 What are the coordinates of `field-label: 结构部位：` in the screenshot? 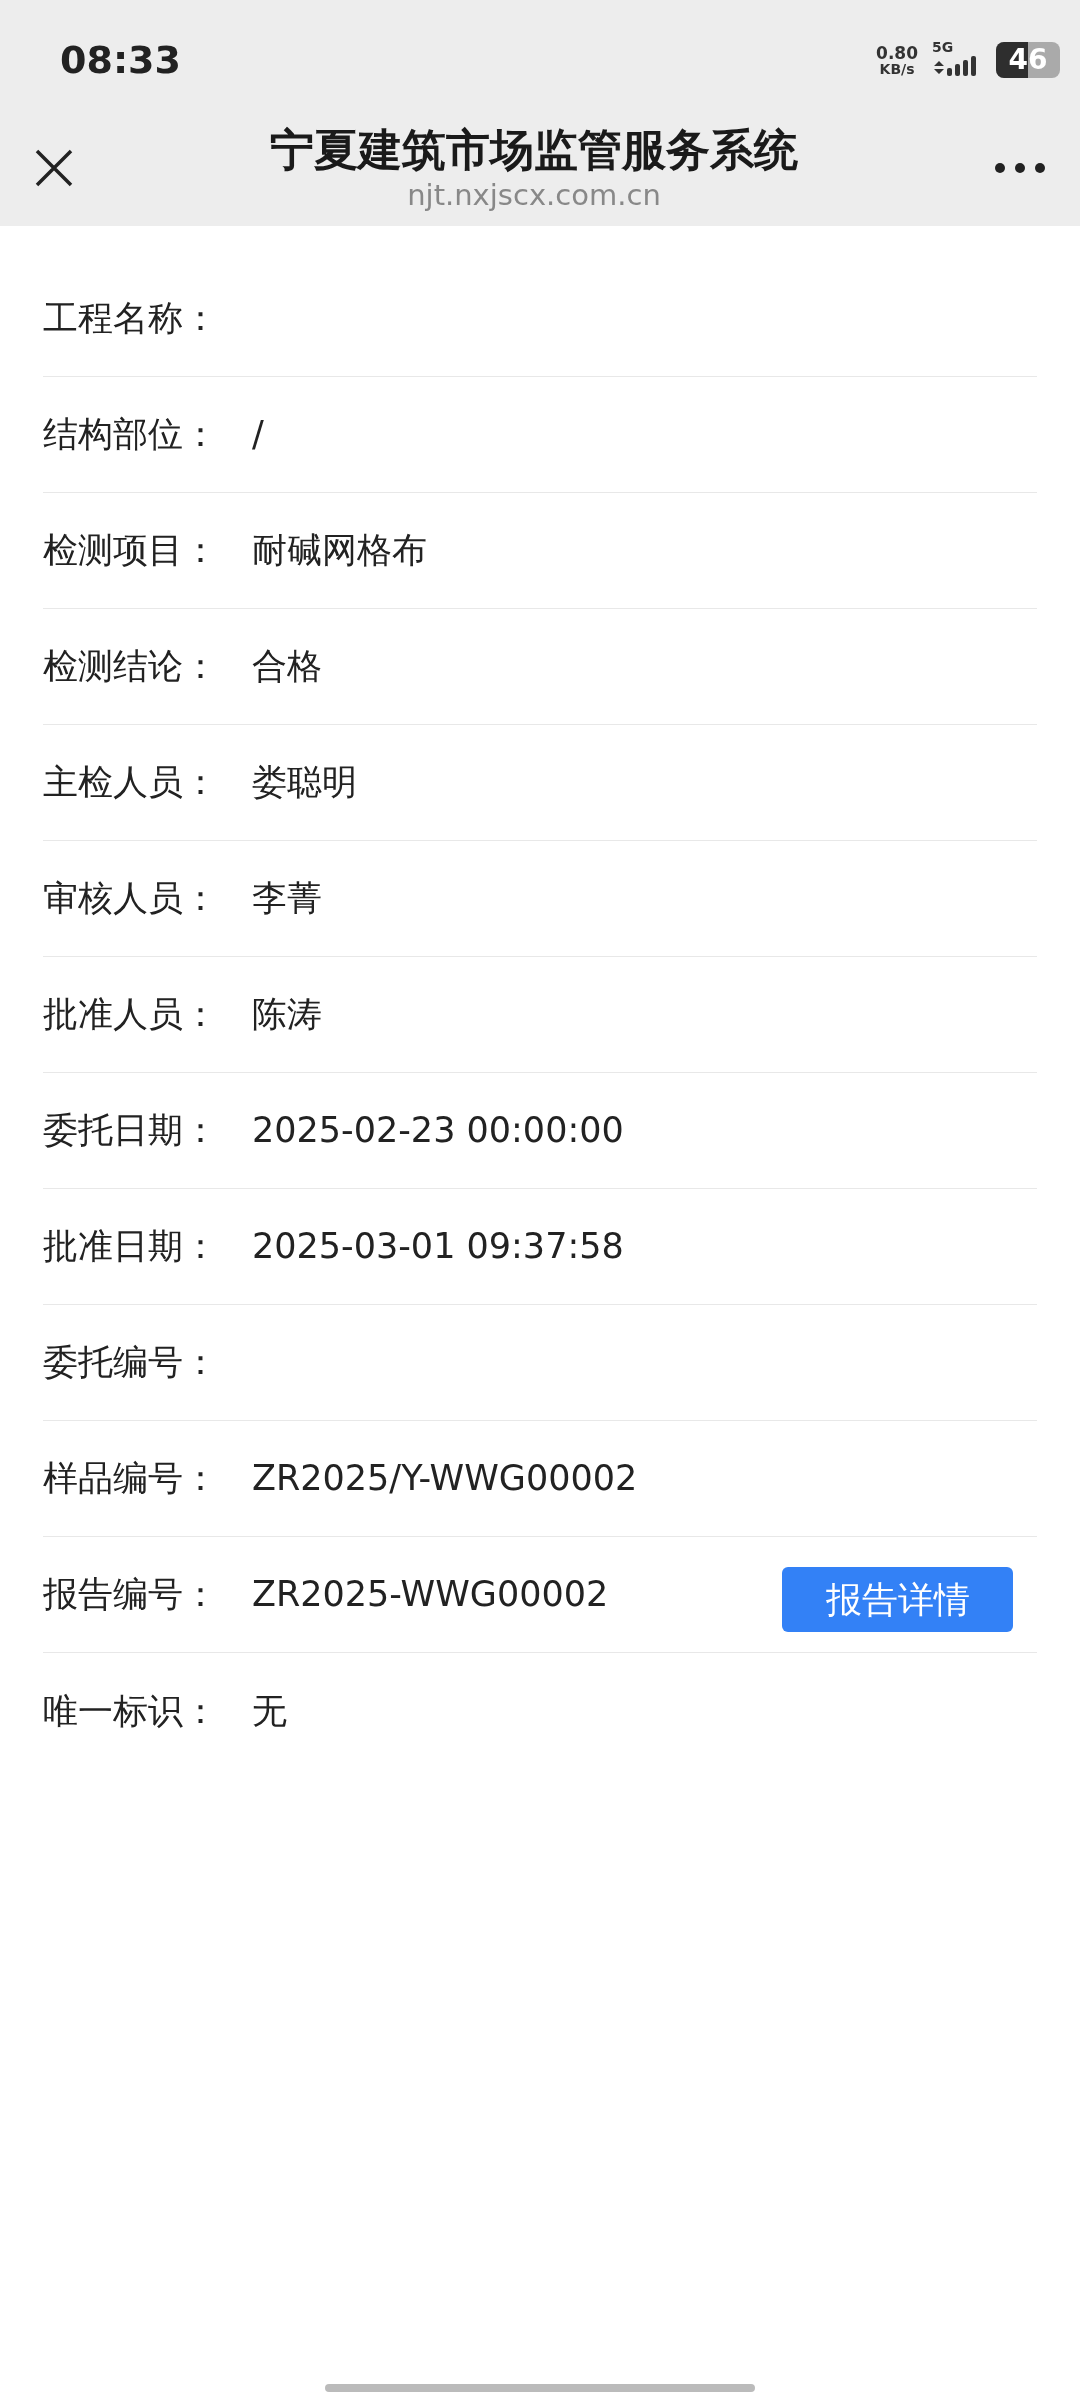 It's located at (131, 435).